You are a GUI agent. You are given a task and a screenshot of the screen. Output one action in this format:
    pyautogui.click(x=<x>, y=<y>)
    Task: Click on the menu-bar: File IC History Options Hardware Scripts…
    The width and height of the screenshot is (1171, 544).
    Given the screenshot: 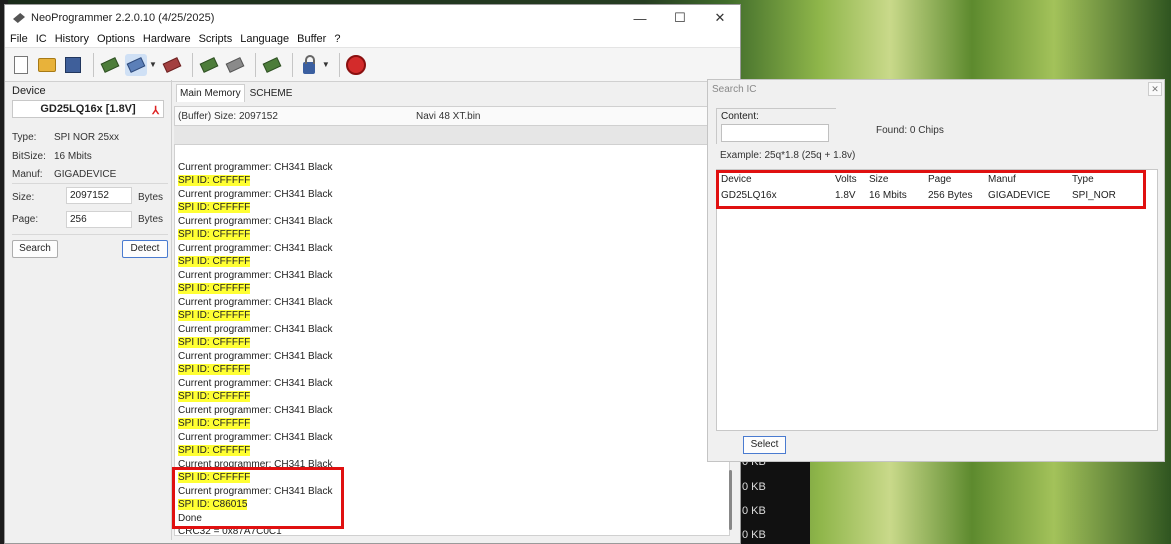 What is the action you would take?
    pyautogui.click(x=372, y=39)
    